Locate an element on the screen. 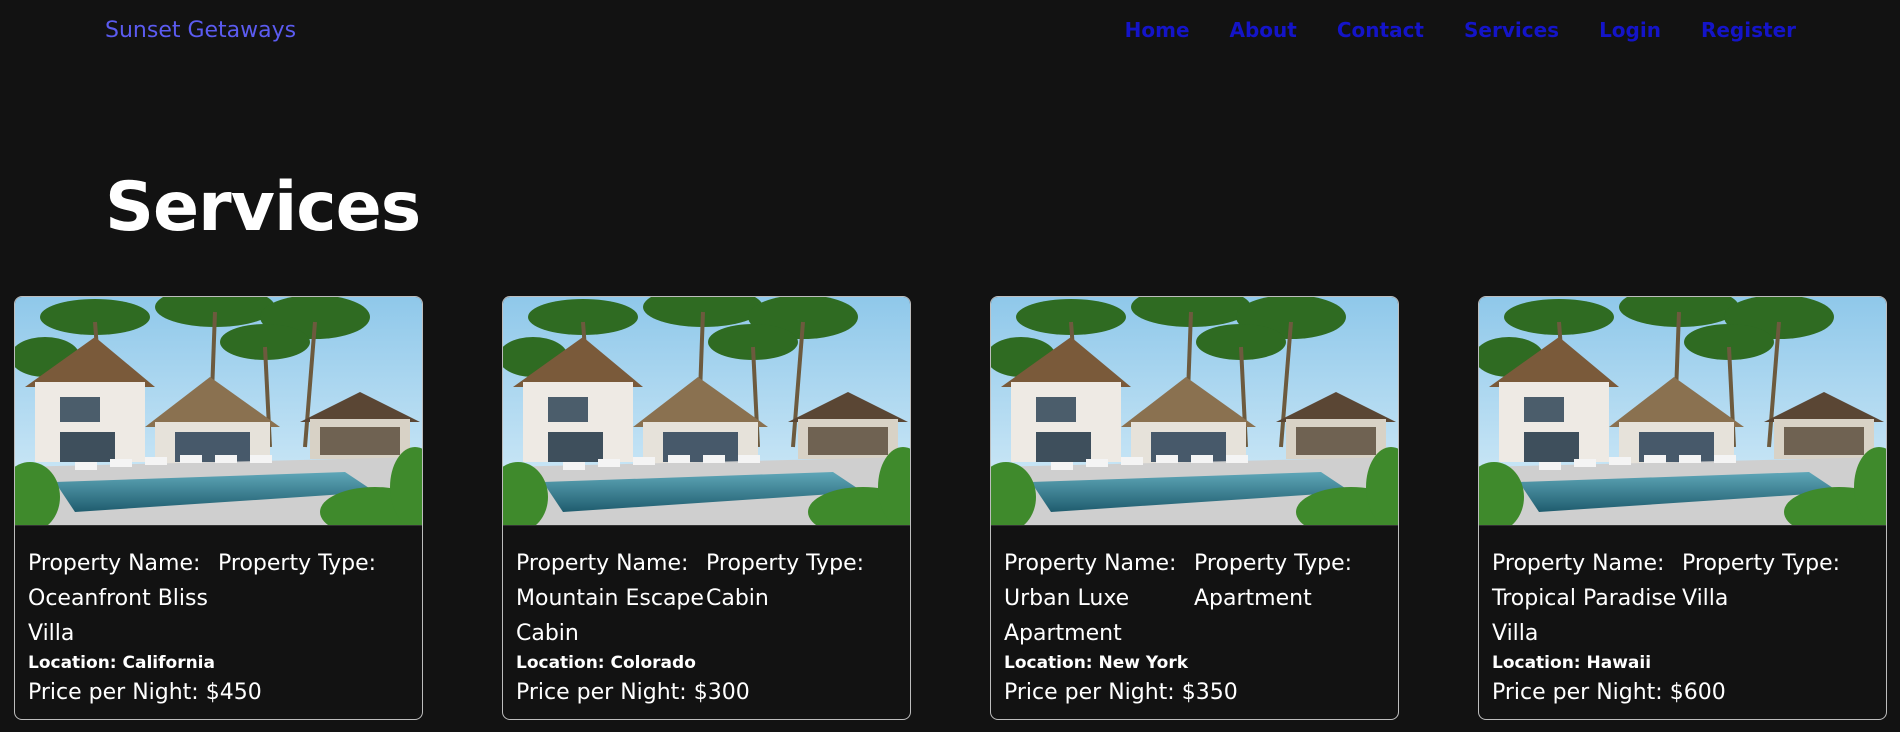 The width and height of the screenshot is (1900, 732). nav-link-home: Home is located at coordinates (1157, 30).